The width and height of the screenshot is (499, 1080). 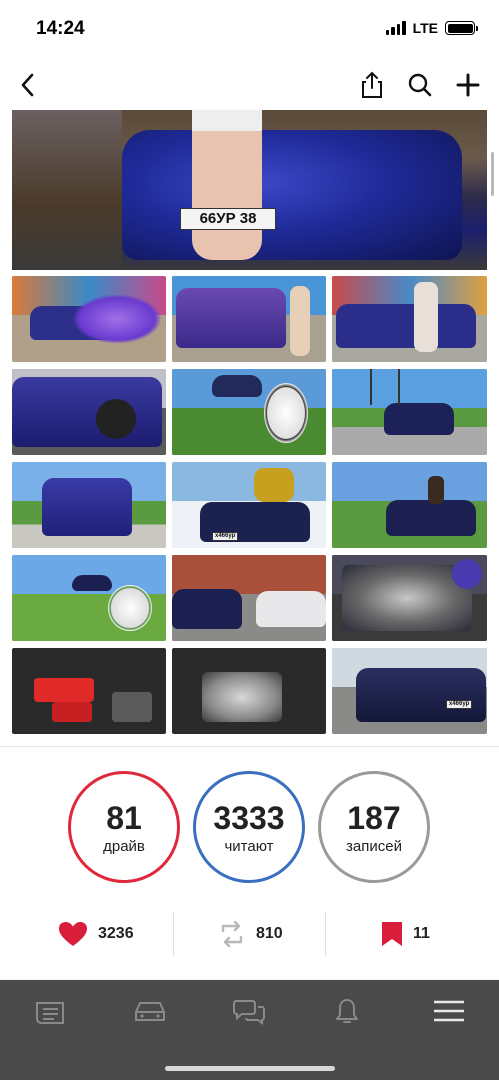 What do you see at coordinates (227, 185) in the screenshot?
I see `hero-person` at bounding box center [227, 185].